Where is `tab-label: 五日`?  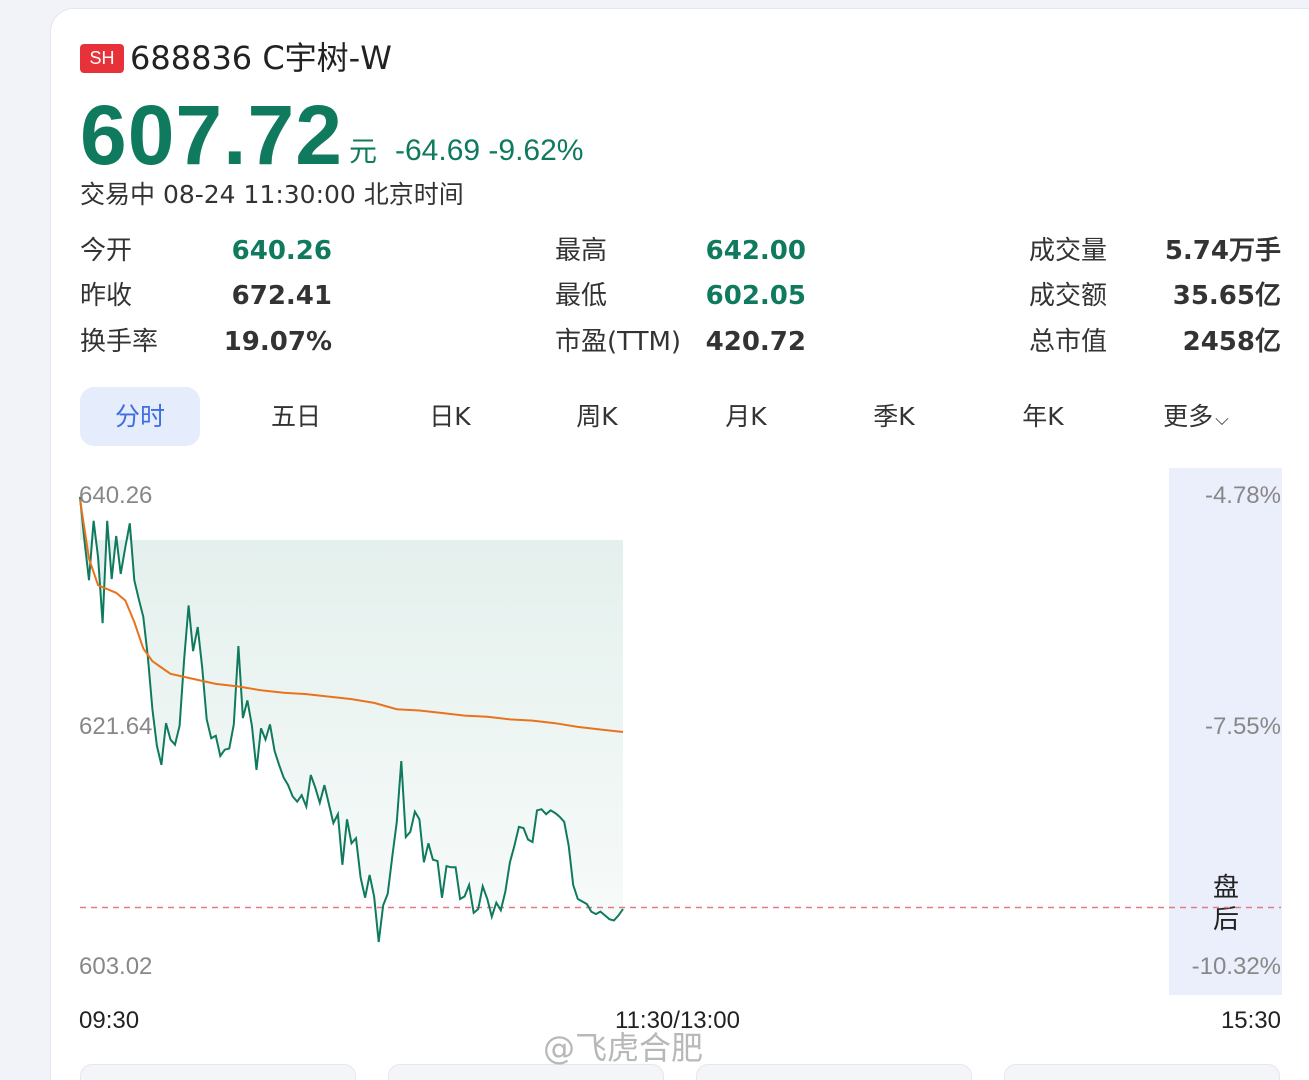 tab-label: 五日 is located at coordinates (295, 416).